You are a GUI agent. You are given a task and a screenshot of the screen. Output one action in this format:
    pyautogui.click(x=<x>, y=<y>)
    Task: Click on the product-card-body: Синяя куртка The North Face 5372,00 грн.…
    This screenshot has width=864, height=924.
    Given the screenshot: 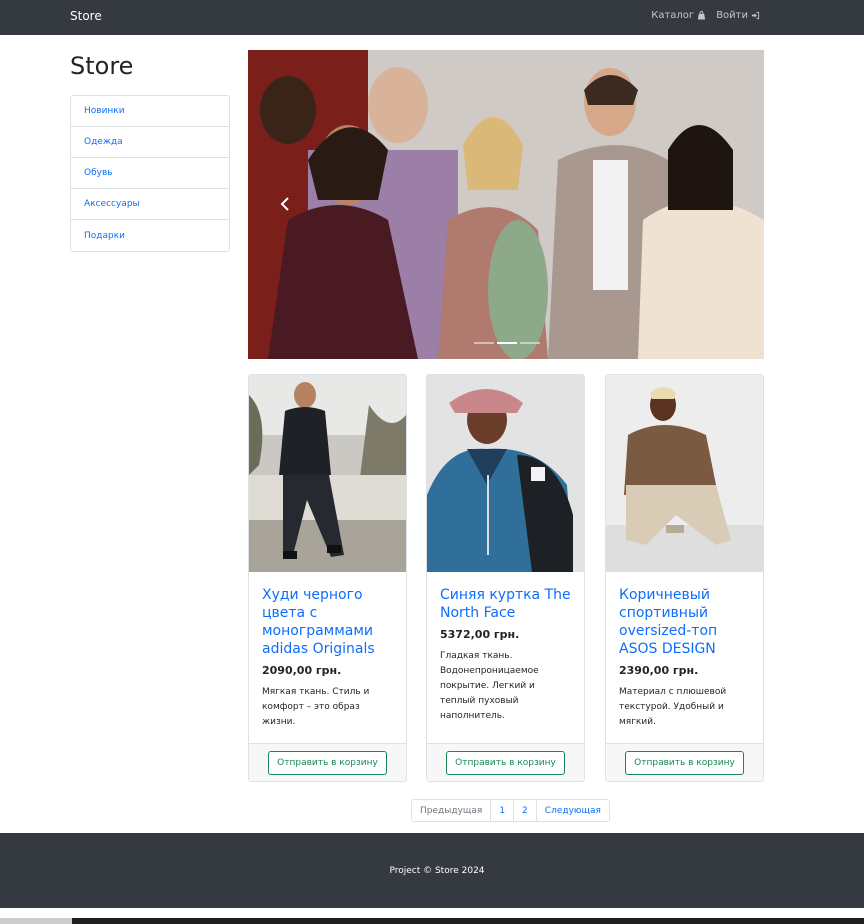 What is the action you would take?
    pyautogui.click(x=505, y=657)
    